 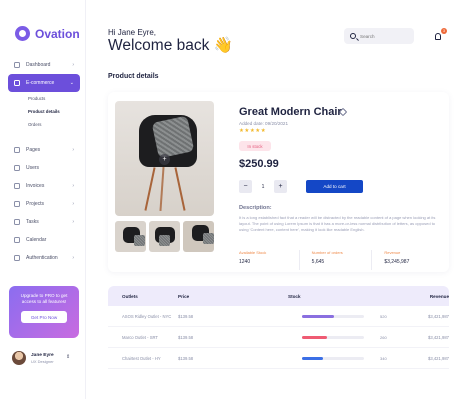 I want to click on search-icon, so click(x=353, y=36).